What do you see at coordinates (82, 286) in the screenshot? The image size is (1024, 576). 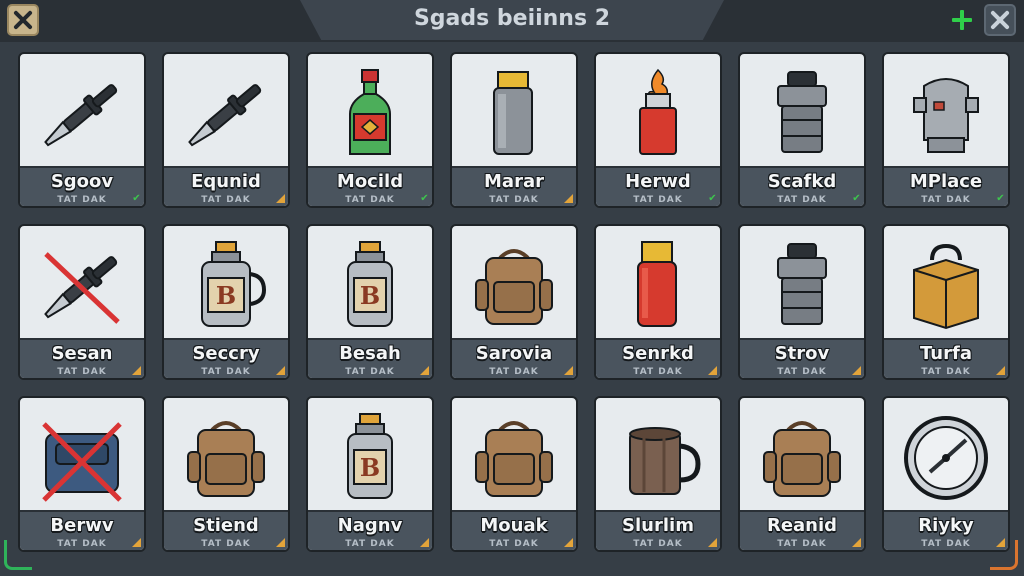 I see `knife-crossed-icon` at bounding box center [82, 286].